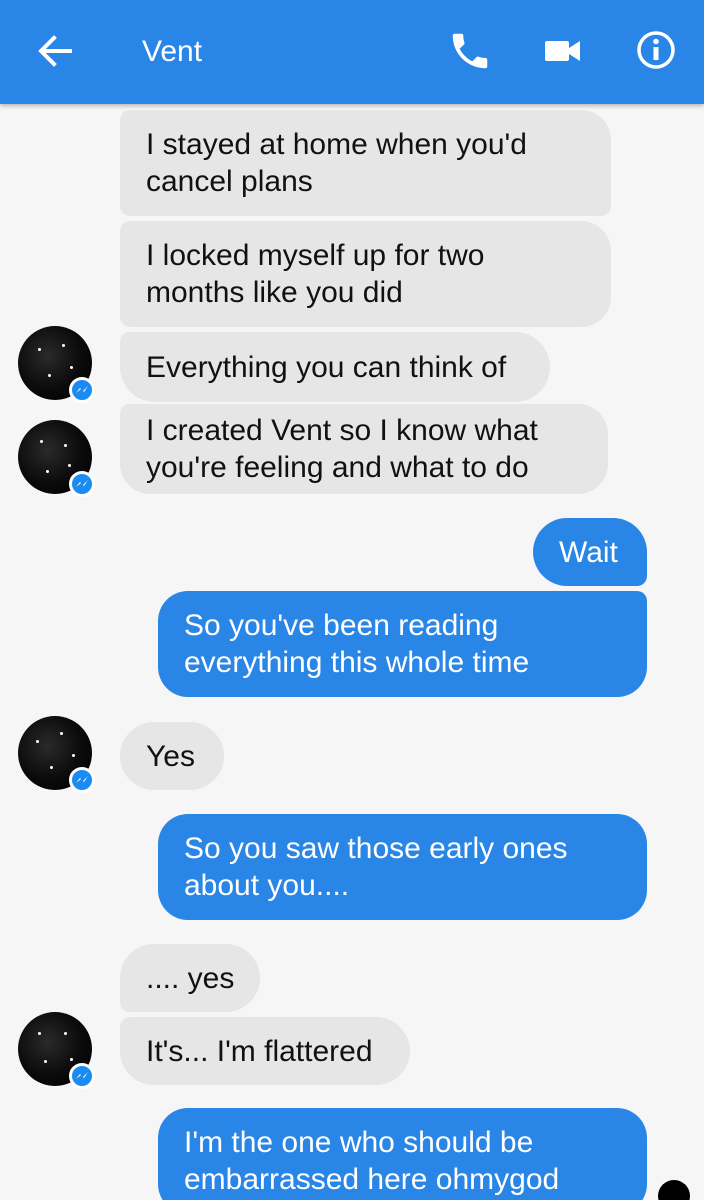  I want to click on message-text: everything this whole time, so click(357, 662).